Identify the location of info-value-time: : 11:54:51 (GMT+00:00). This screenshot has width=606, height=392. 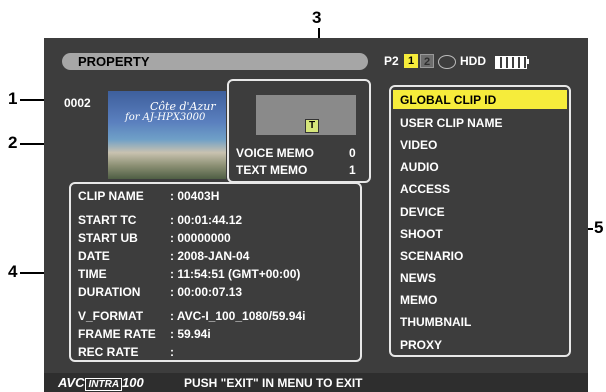
(235, 274).